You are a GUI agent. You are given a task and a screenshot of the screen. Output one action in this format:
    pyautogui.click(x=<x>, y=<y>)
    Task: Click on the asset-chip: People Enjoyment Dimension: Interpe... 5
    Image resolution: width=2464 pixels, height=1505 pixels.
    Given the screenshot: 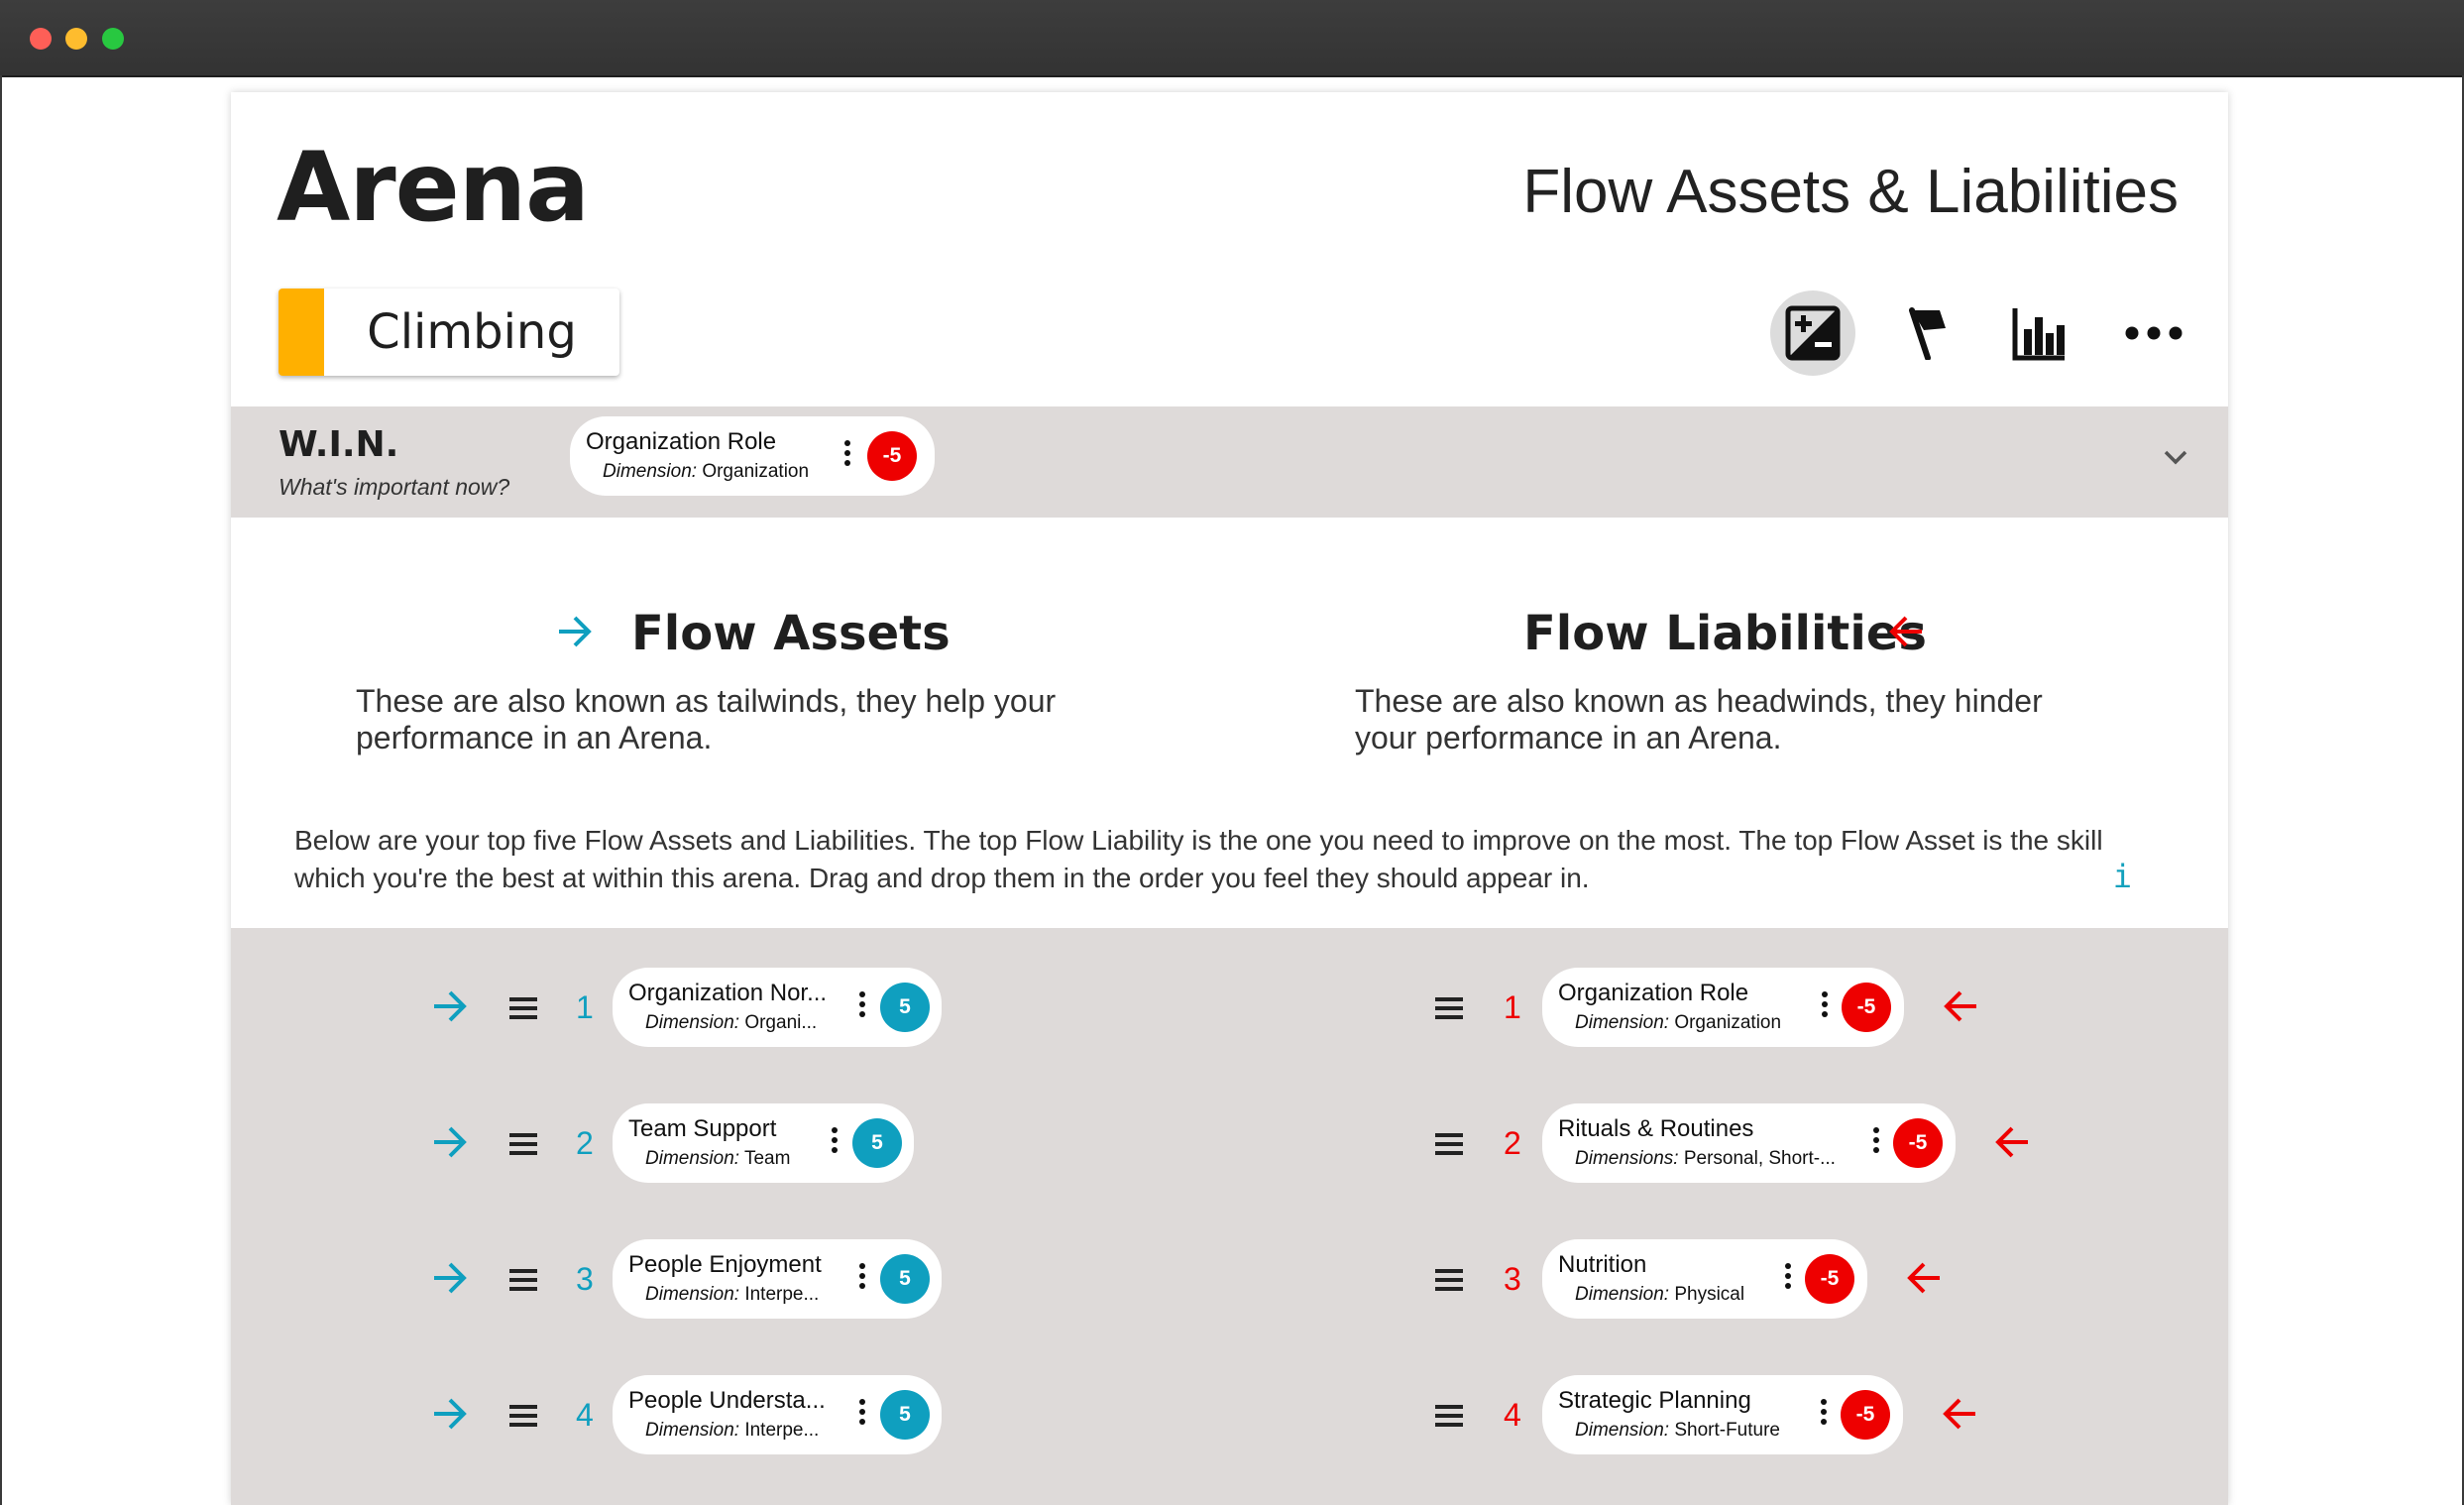 What is the action you would take?
    pyautogui.click(x=777, y=1279)
    